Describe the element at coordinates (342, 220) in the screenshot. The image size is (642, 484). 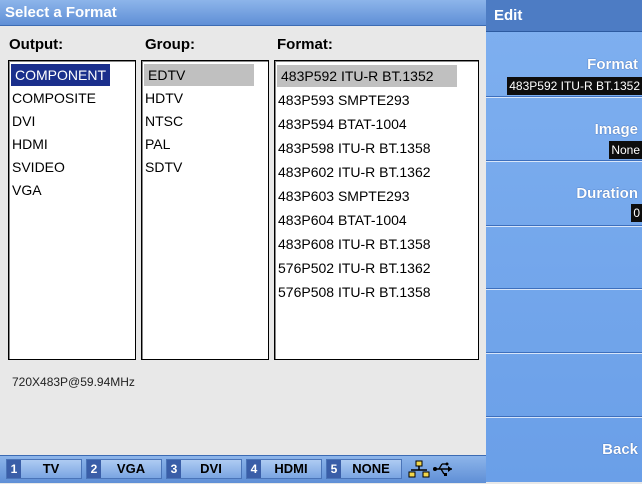
I see `format-item: 483P604 BTAT-1004` at that location.